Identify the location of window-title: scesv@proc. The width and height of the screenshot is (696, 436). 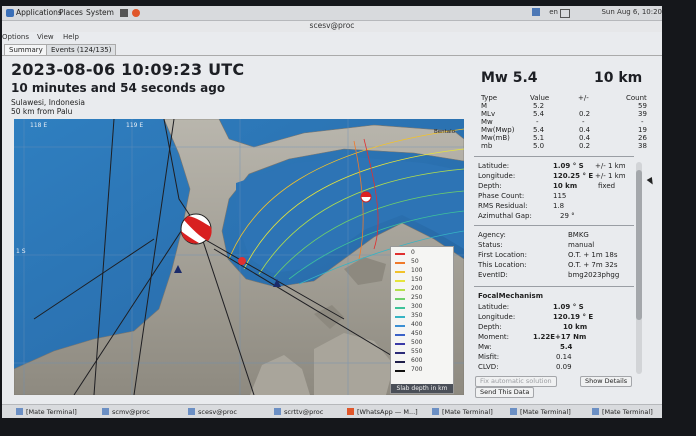
(332, 26).